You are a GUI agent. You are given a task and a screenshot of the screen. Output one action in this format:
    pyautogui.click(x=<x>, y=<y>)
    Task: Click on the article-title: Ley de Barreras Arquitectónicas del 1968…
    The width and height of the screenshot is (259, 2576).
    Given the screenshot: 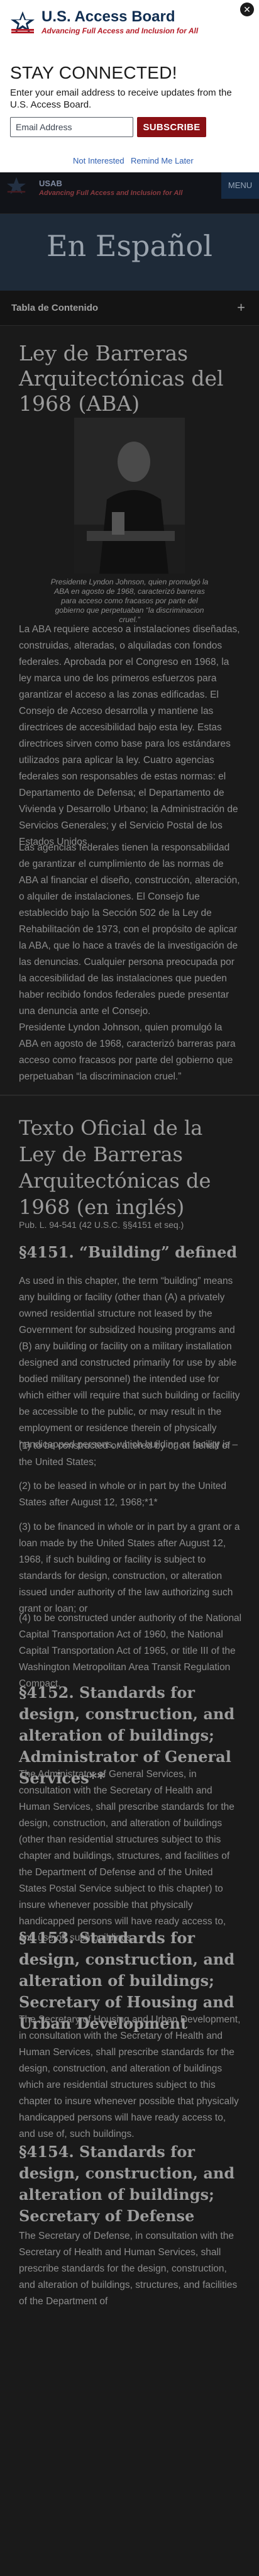 What is the action you would take?
    pyautogui.click(x=121, y=378)
    